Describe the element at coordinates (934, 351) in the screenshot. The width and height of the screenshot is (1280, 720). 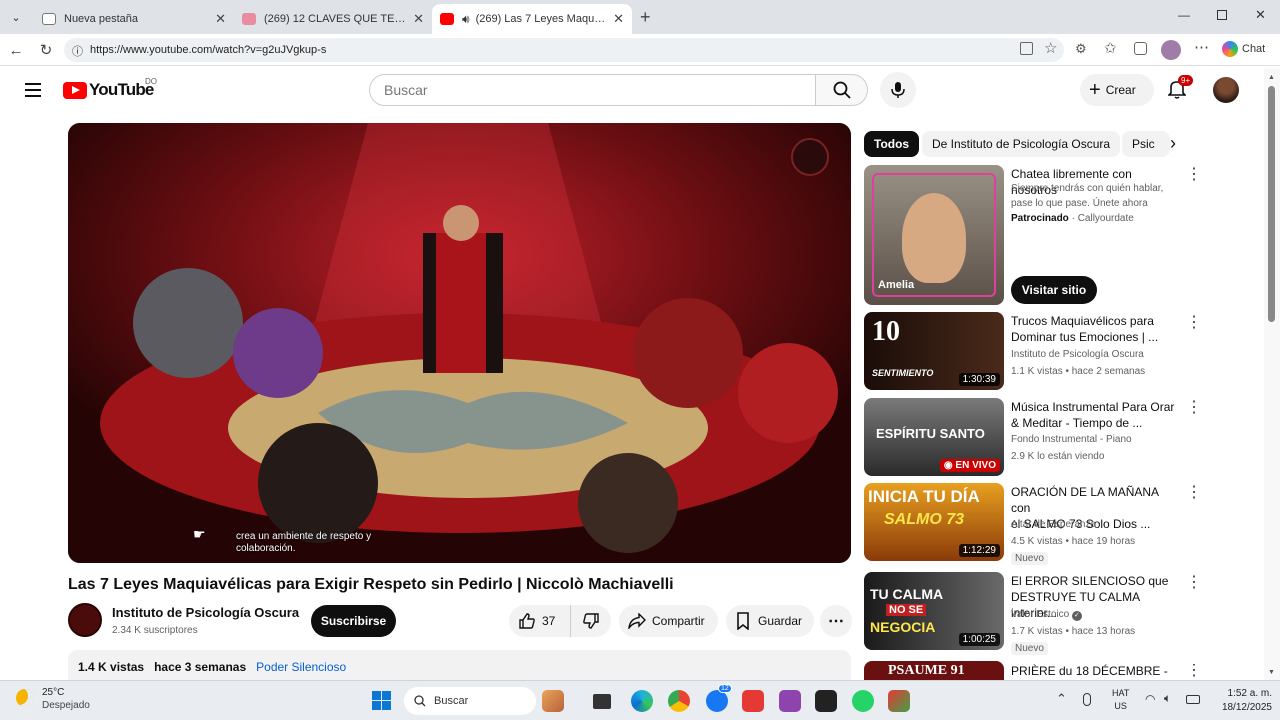
I see `video-thumbnail: 10 SENTIMIENTO 1:30:39` at that location.